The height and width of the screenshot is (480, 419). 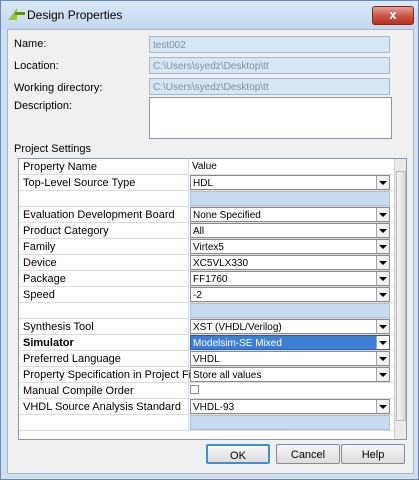 I want to click on property-value-dropdown: All, so click(x=290, y=230).